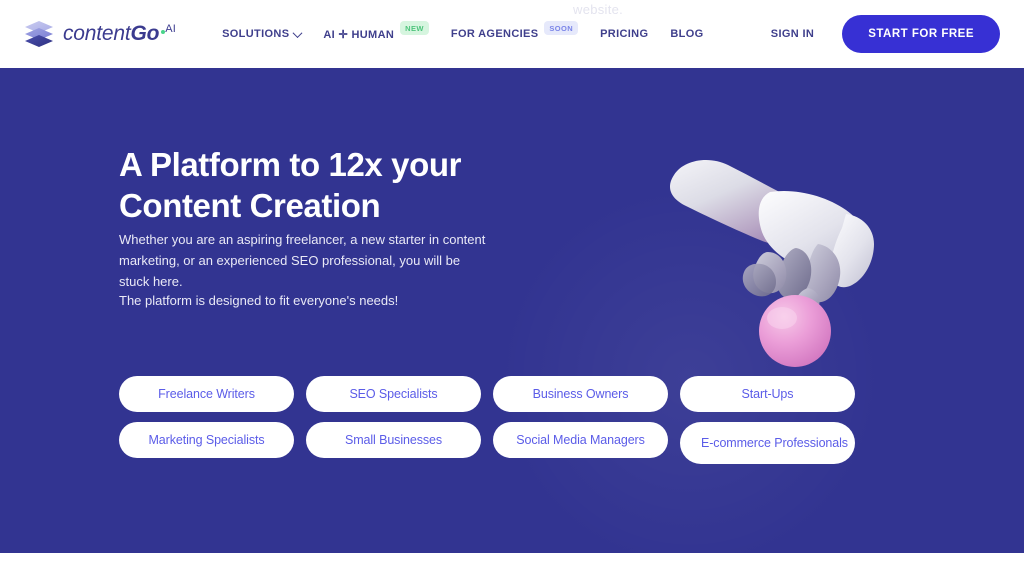 This screenshot has width=1024, height=580. I want to click on nav-item-ai-human: AI ✛ HUMAN NEW, so click(376, 31).